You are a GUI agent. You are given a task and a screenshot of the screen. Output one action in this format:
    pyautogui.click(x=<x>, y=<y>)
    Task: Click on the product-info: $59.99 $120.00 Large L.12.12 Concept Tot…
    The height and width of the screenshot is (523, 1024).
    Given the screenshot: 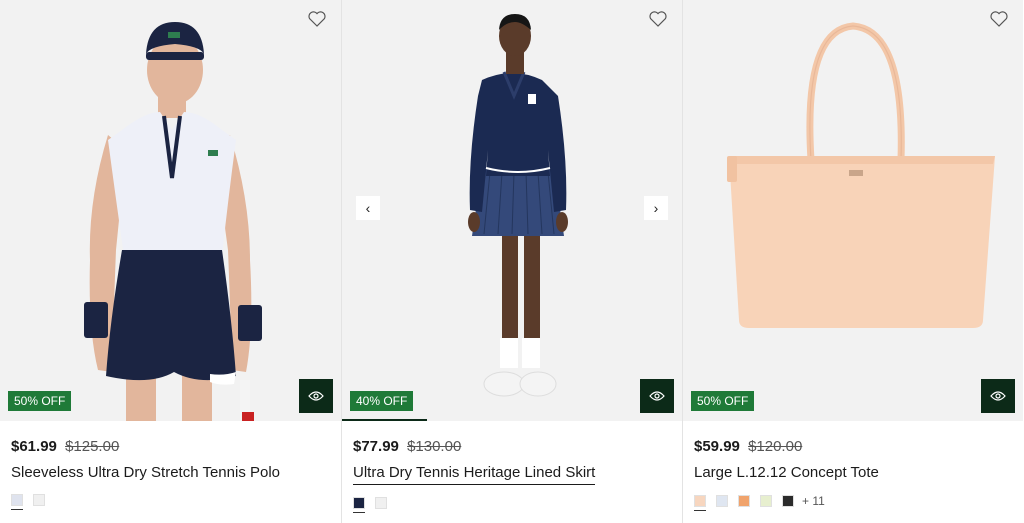 What is the action you would take?
    pyautogui.click(x=853, y=466)
    